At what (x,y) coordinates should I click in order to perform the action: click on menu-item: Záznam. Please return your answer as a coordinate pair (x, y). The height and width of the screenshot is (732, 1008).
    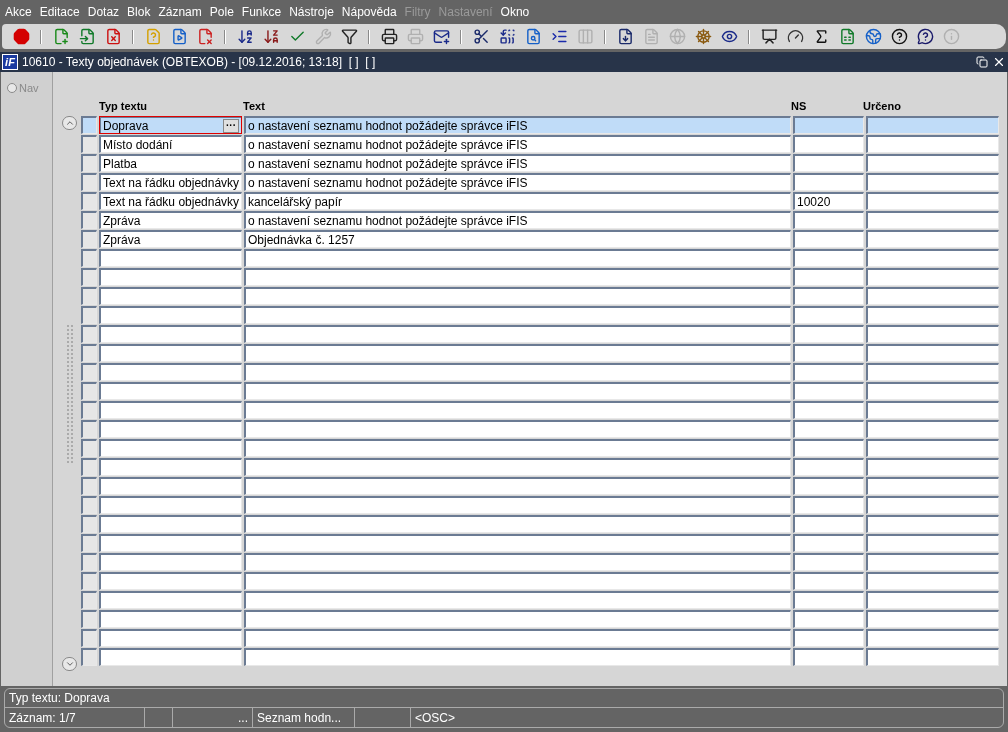
    Looking at the image, I should click on (180, 12).